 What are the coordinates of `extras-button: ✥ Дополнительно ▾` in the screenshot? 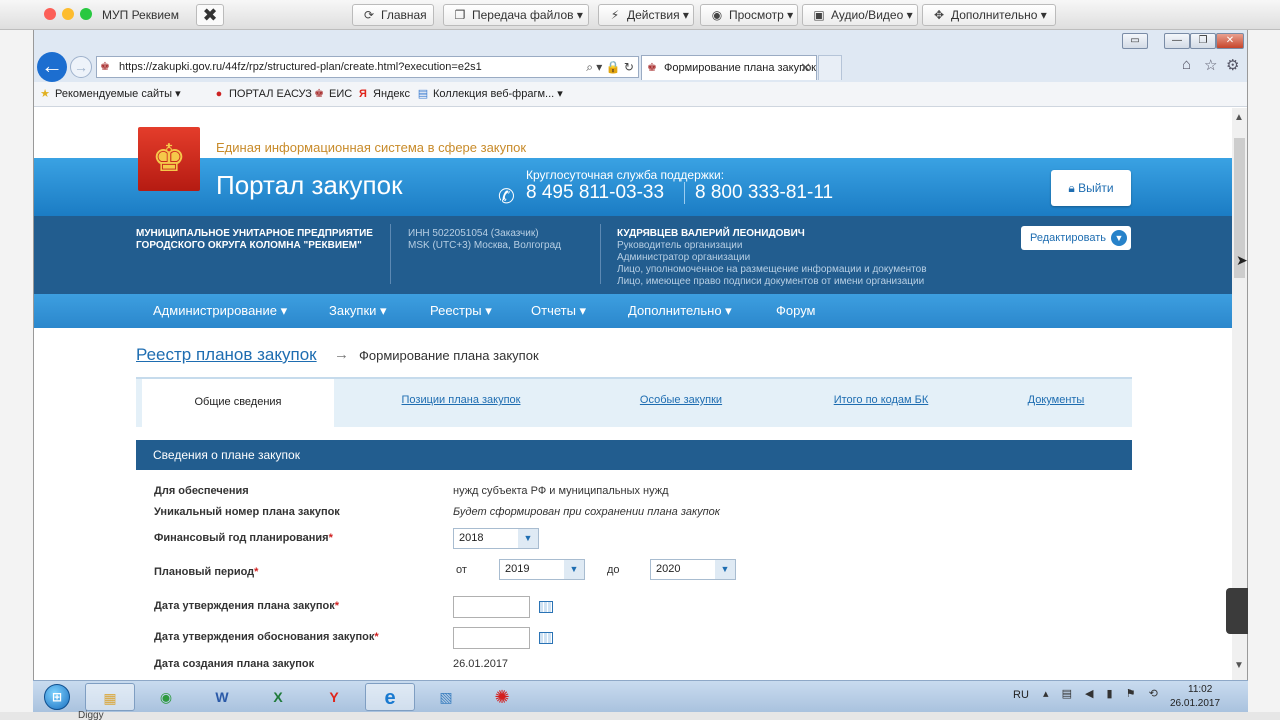 It's located at (989, 15).